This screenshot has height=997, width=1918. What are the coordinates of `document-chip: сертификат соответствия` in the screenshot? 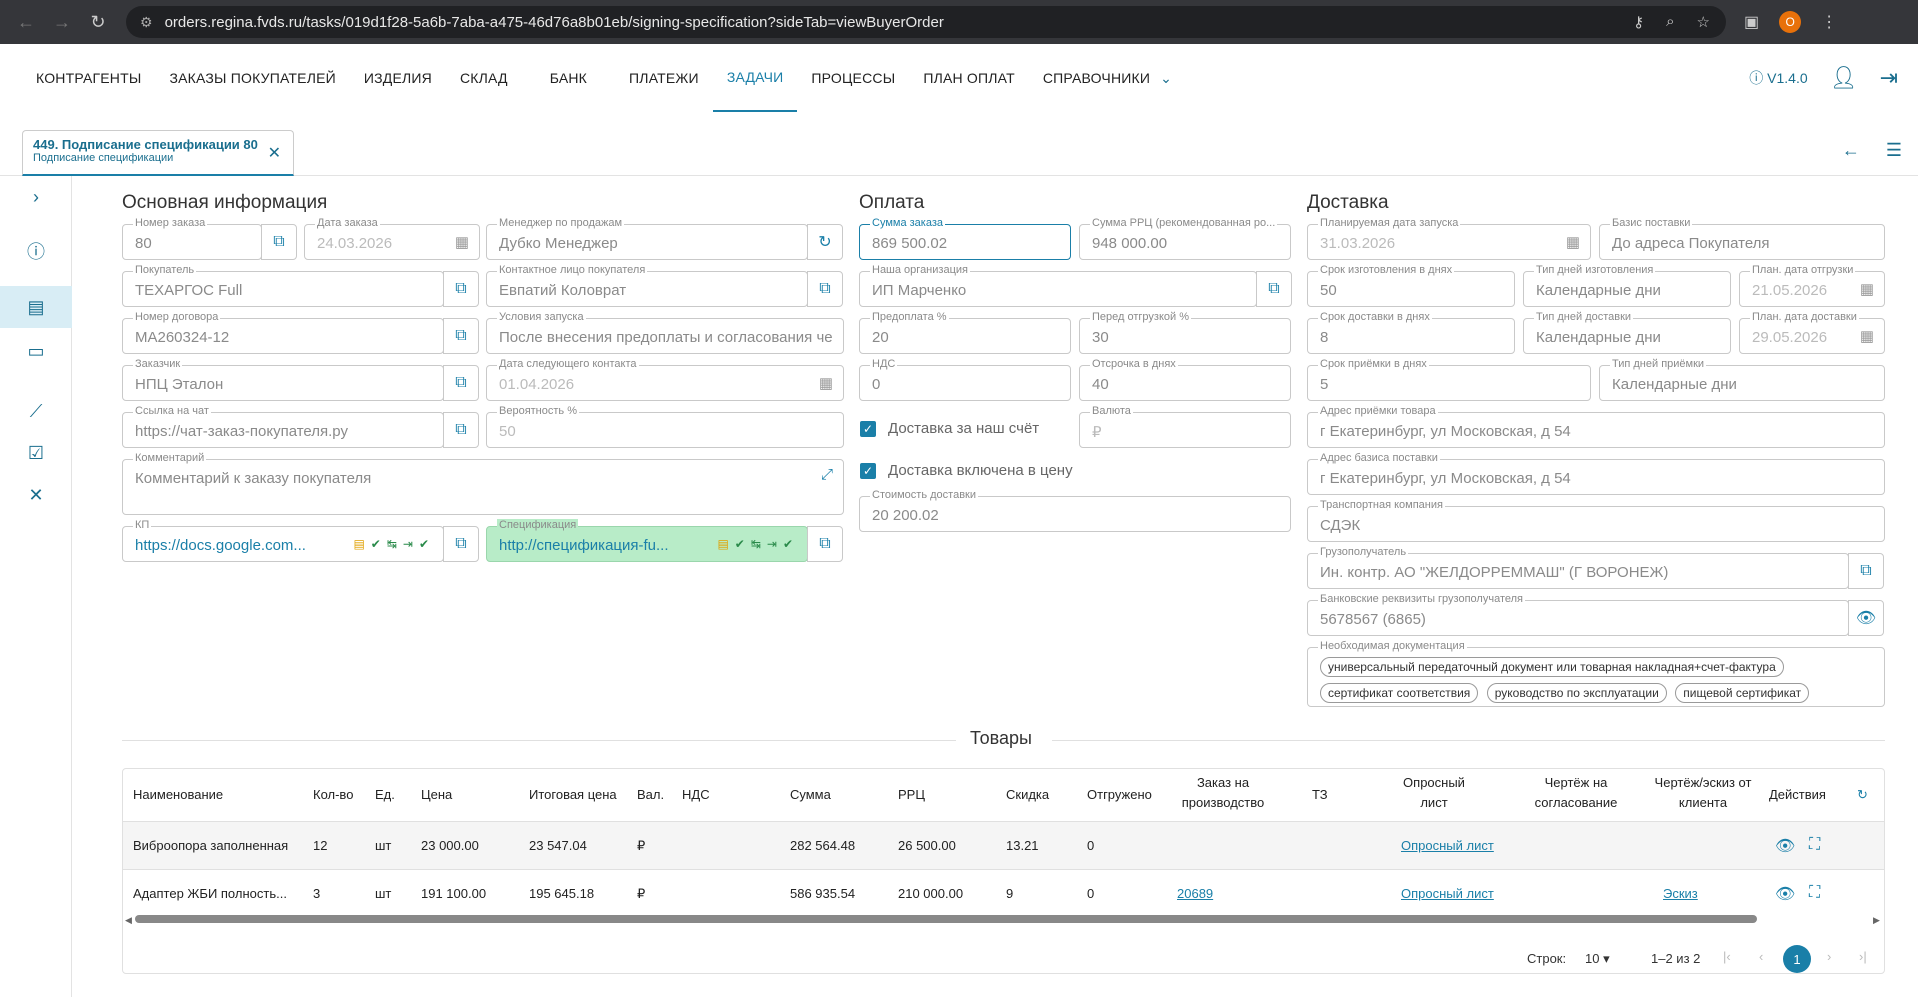 It's located at (1399, 693).